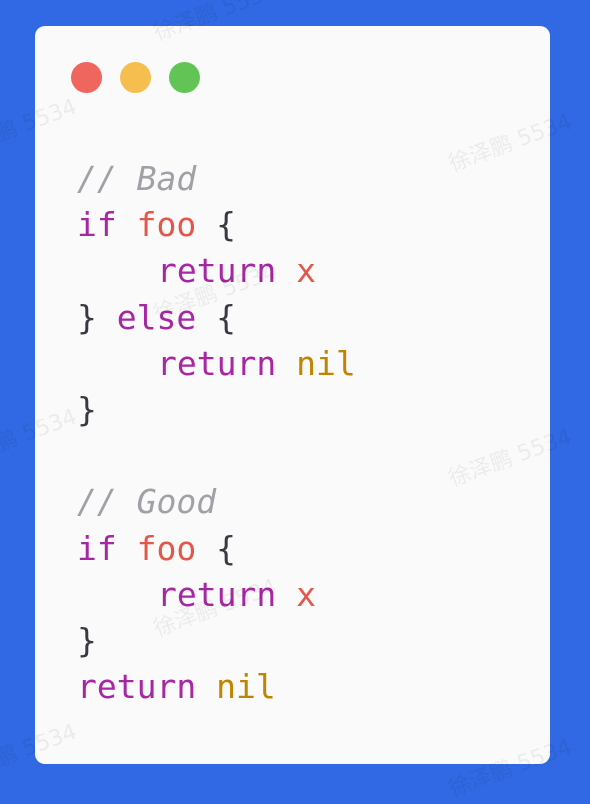  What do you see at coordinates (137, 178) in the screenshot?
I see `code-token-comment: // Bad` at bounding box center [137, 178].